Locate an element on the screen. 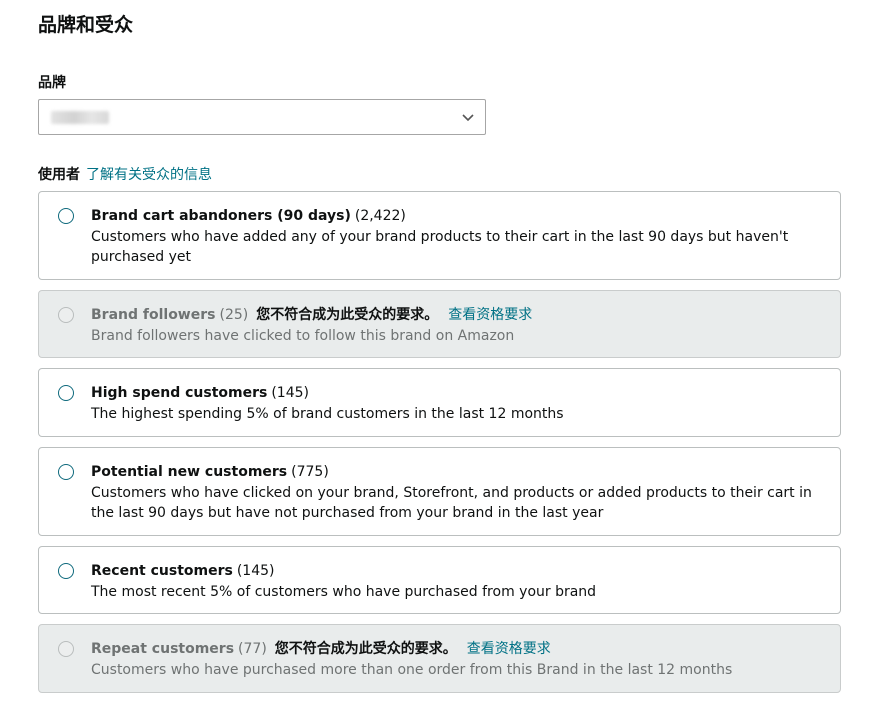 This screenshot has height=711, width=885. audience-name: Recent customers is located at coordinates (162, 571).